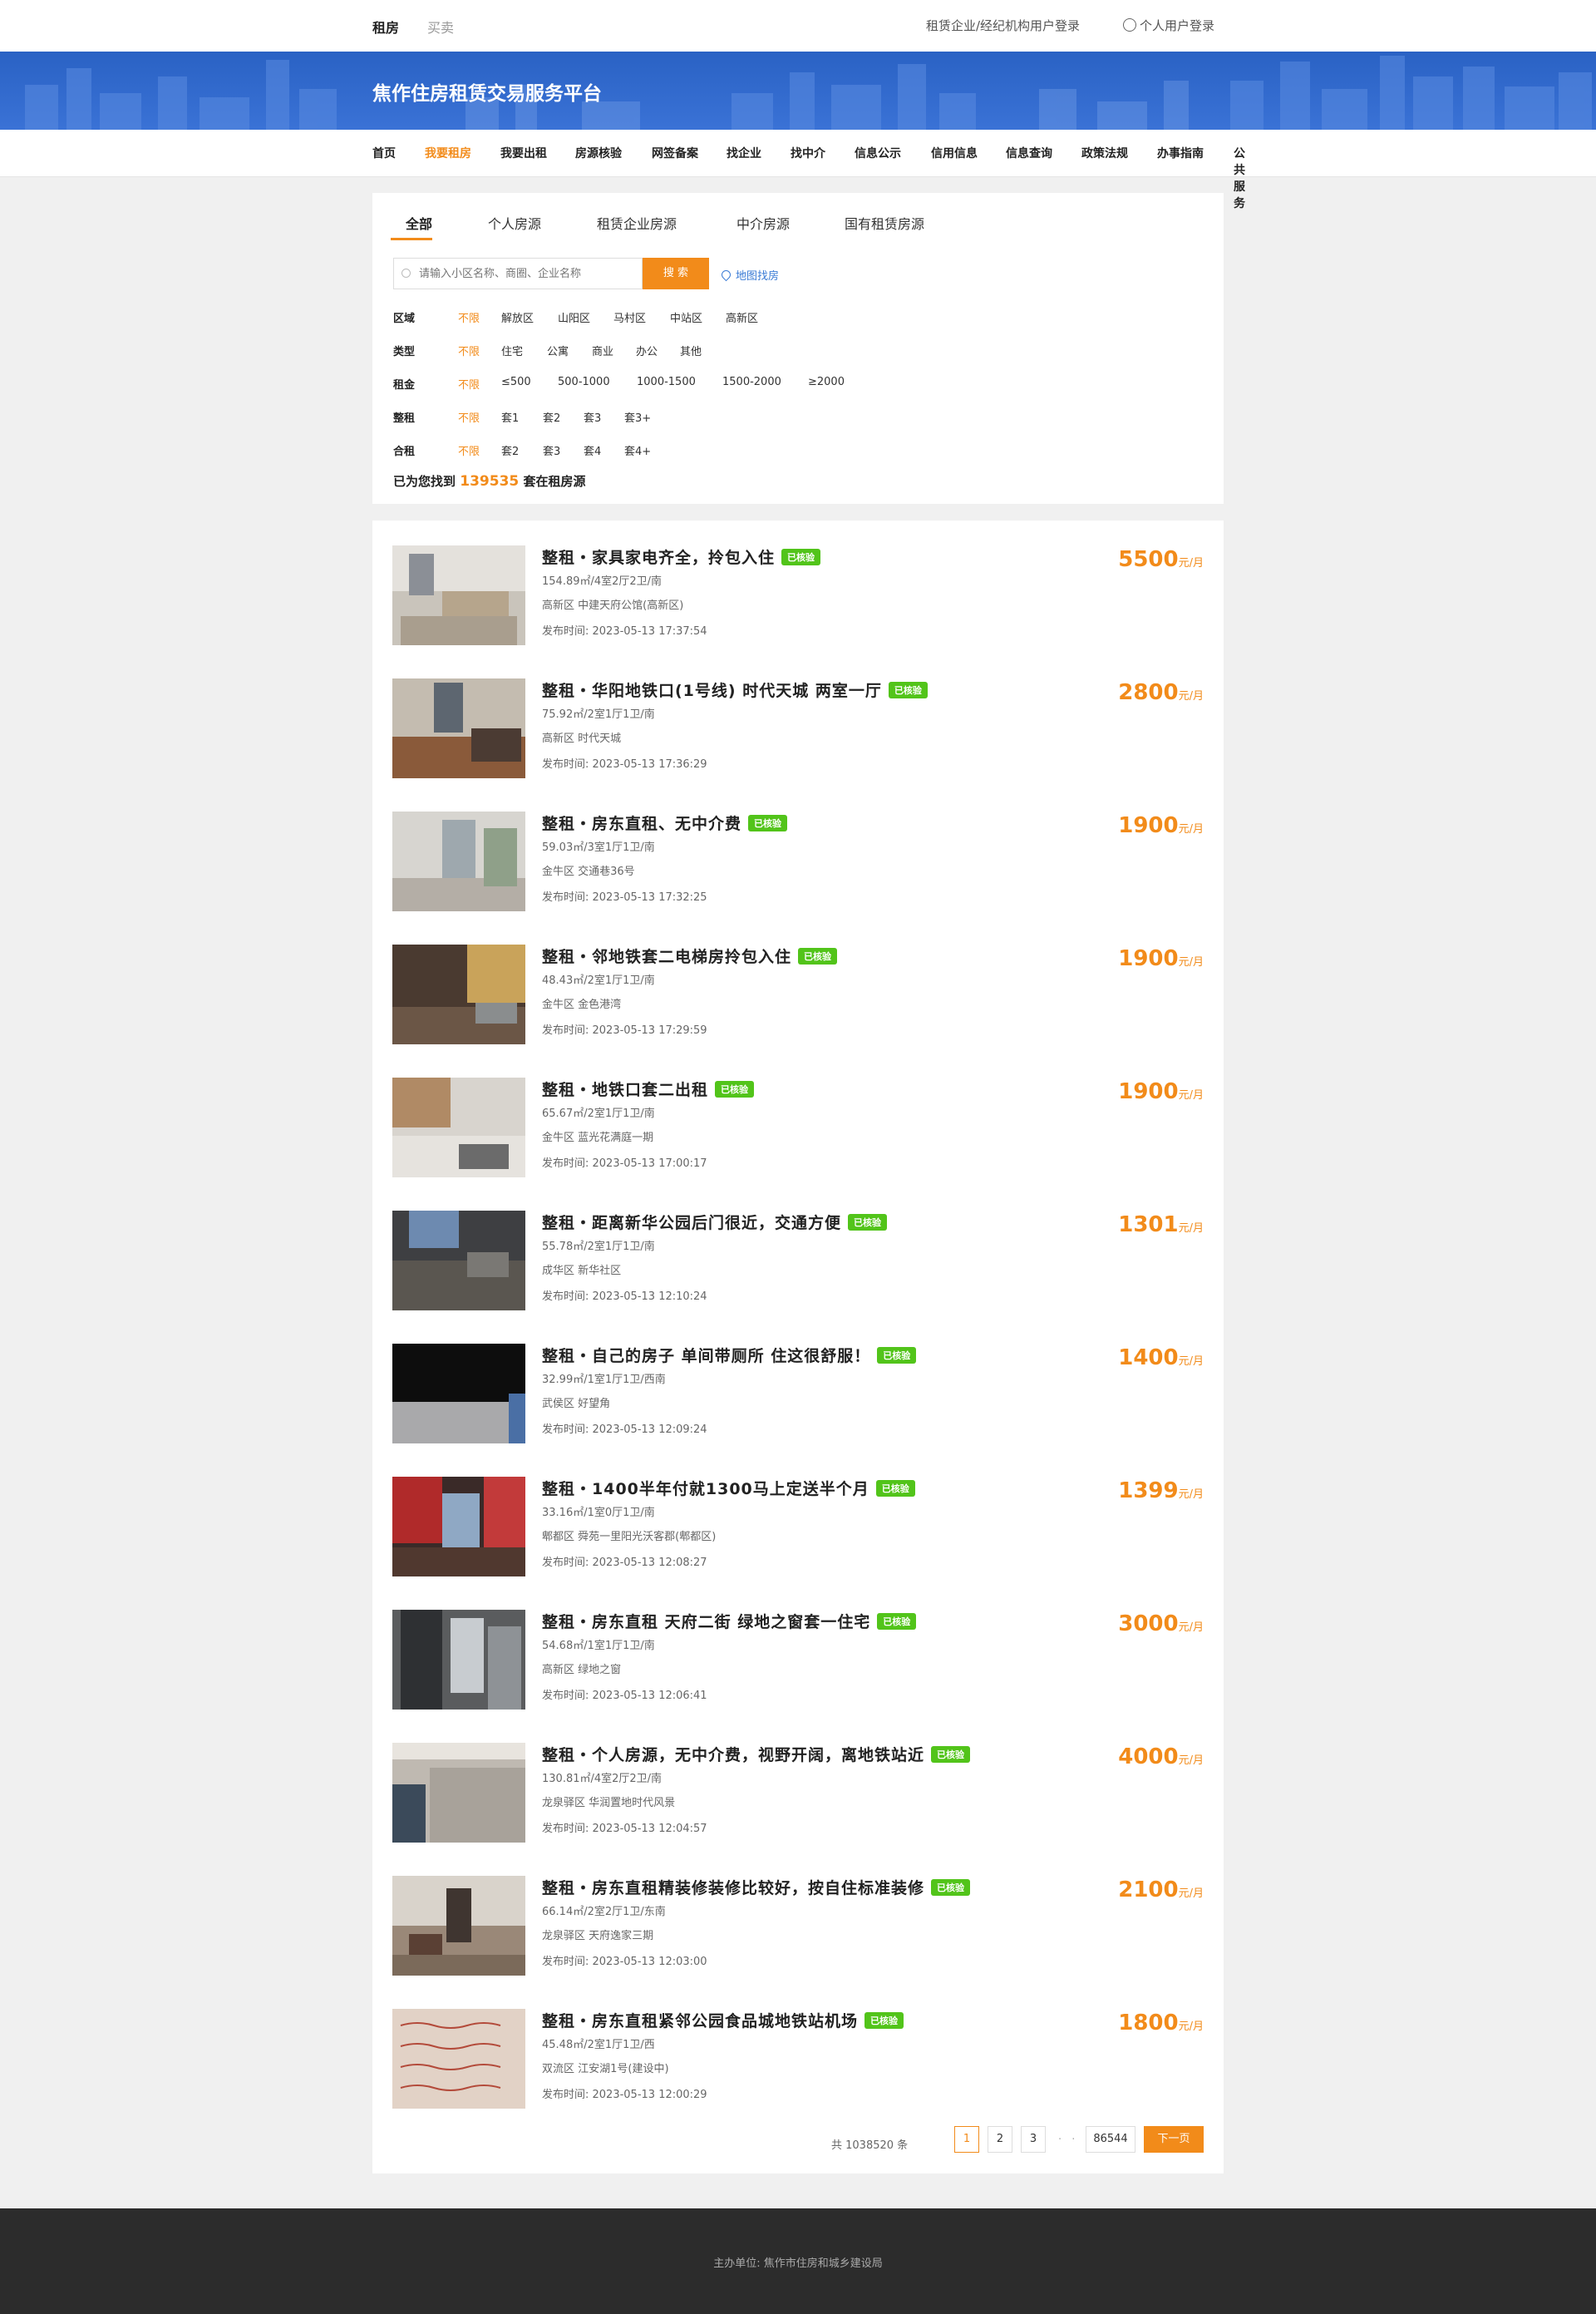 The width and height of the screenshot is (1596, 2314). What do you see at coordinates (510, 417) in the screenshot?
I see `filter-option: 套1` at bounding box center [510, 417].